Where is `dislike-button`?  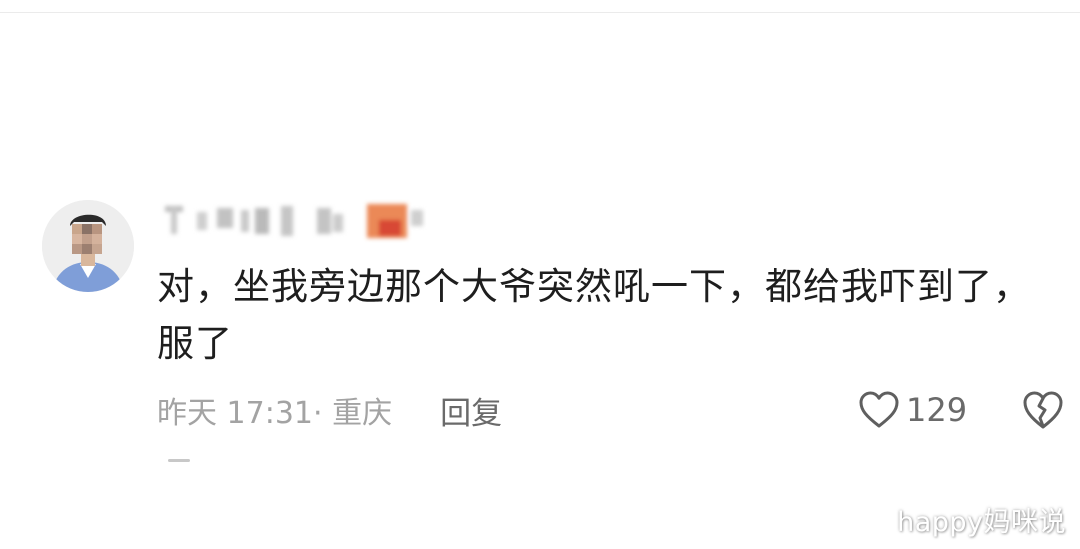
dislike-button is located at coordinates (1043, 410).